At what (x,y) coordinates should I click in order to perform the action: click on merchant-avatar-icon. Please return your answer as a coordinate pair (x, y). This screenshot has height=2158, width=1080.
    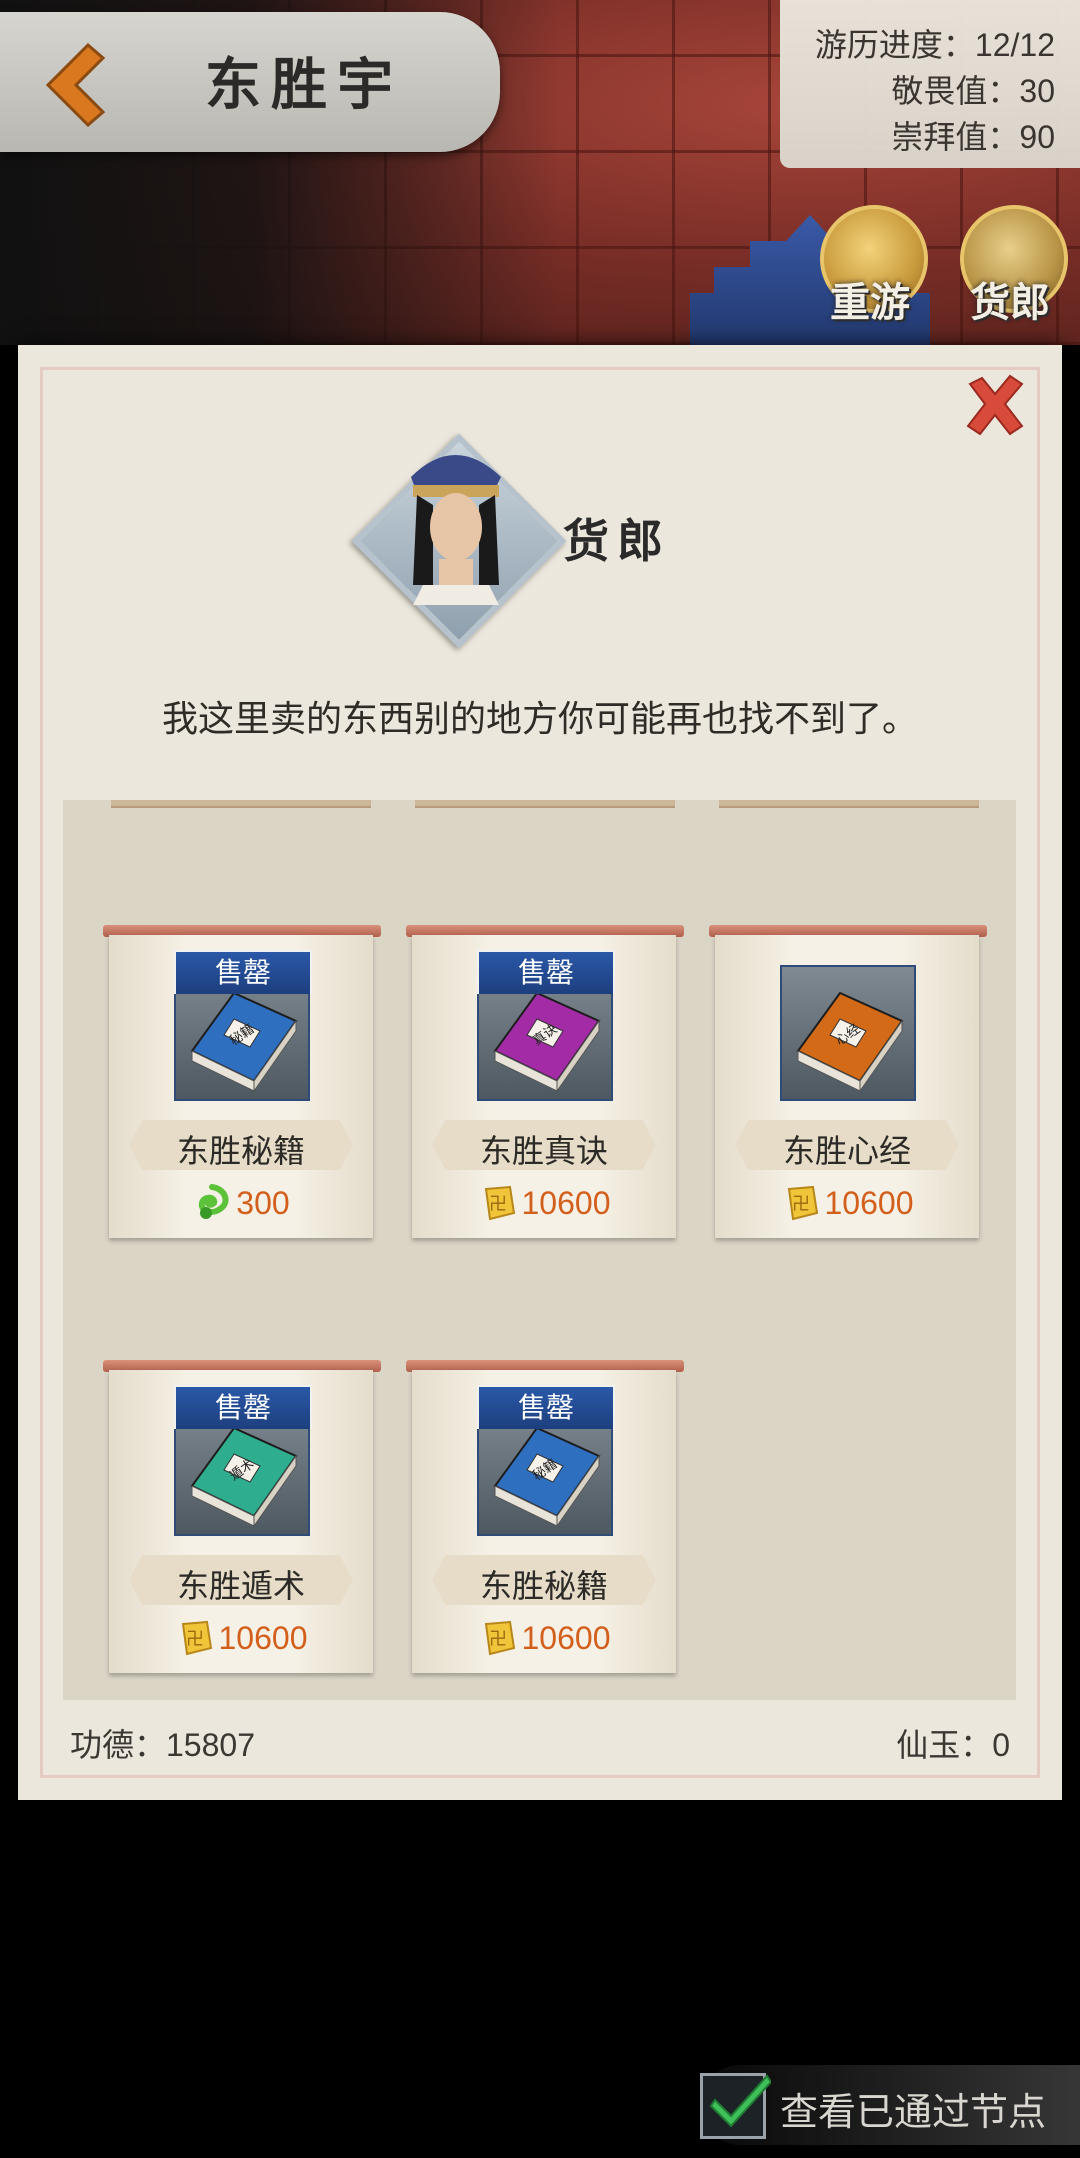
    Looking at the image, I should click on (456, 530).